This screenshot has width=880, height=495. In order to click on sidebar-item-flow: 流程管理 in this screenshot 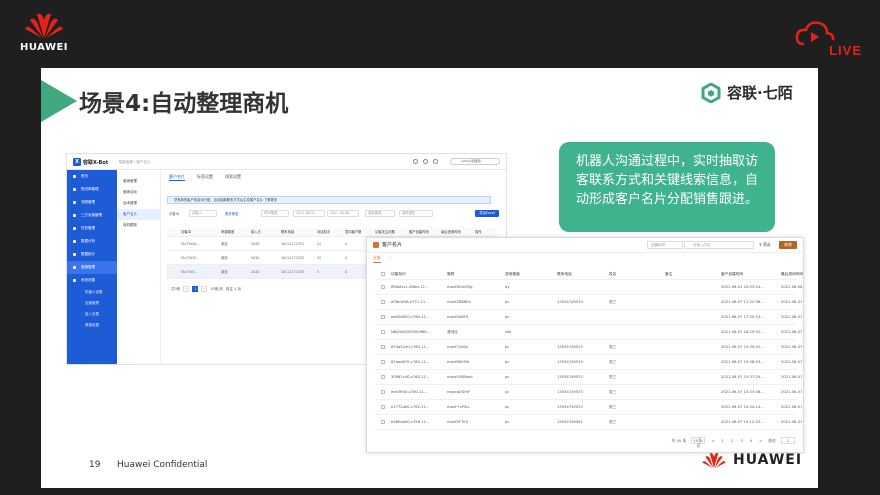, I will do `click(92, 202)`.